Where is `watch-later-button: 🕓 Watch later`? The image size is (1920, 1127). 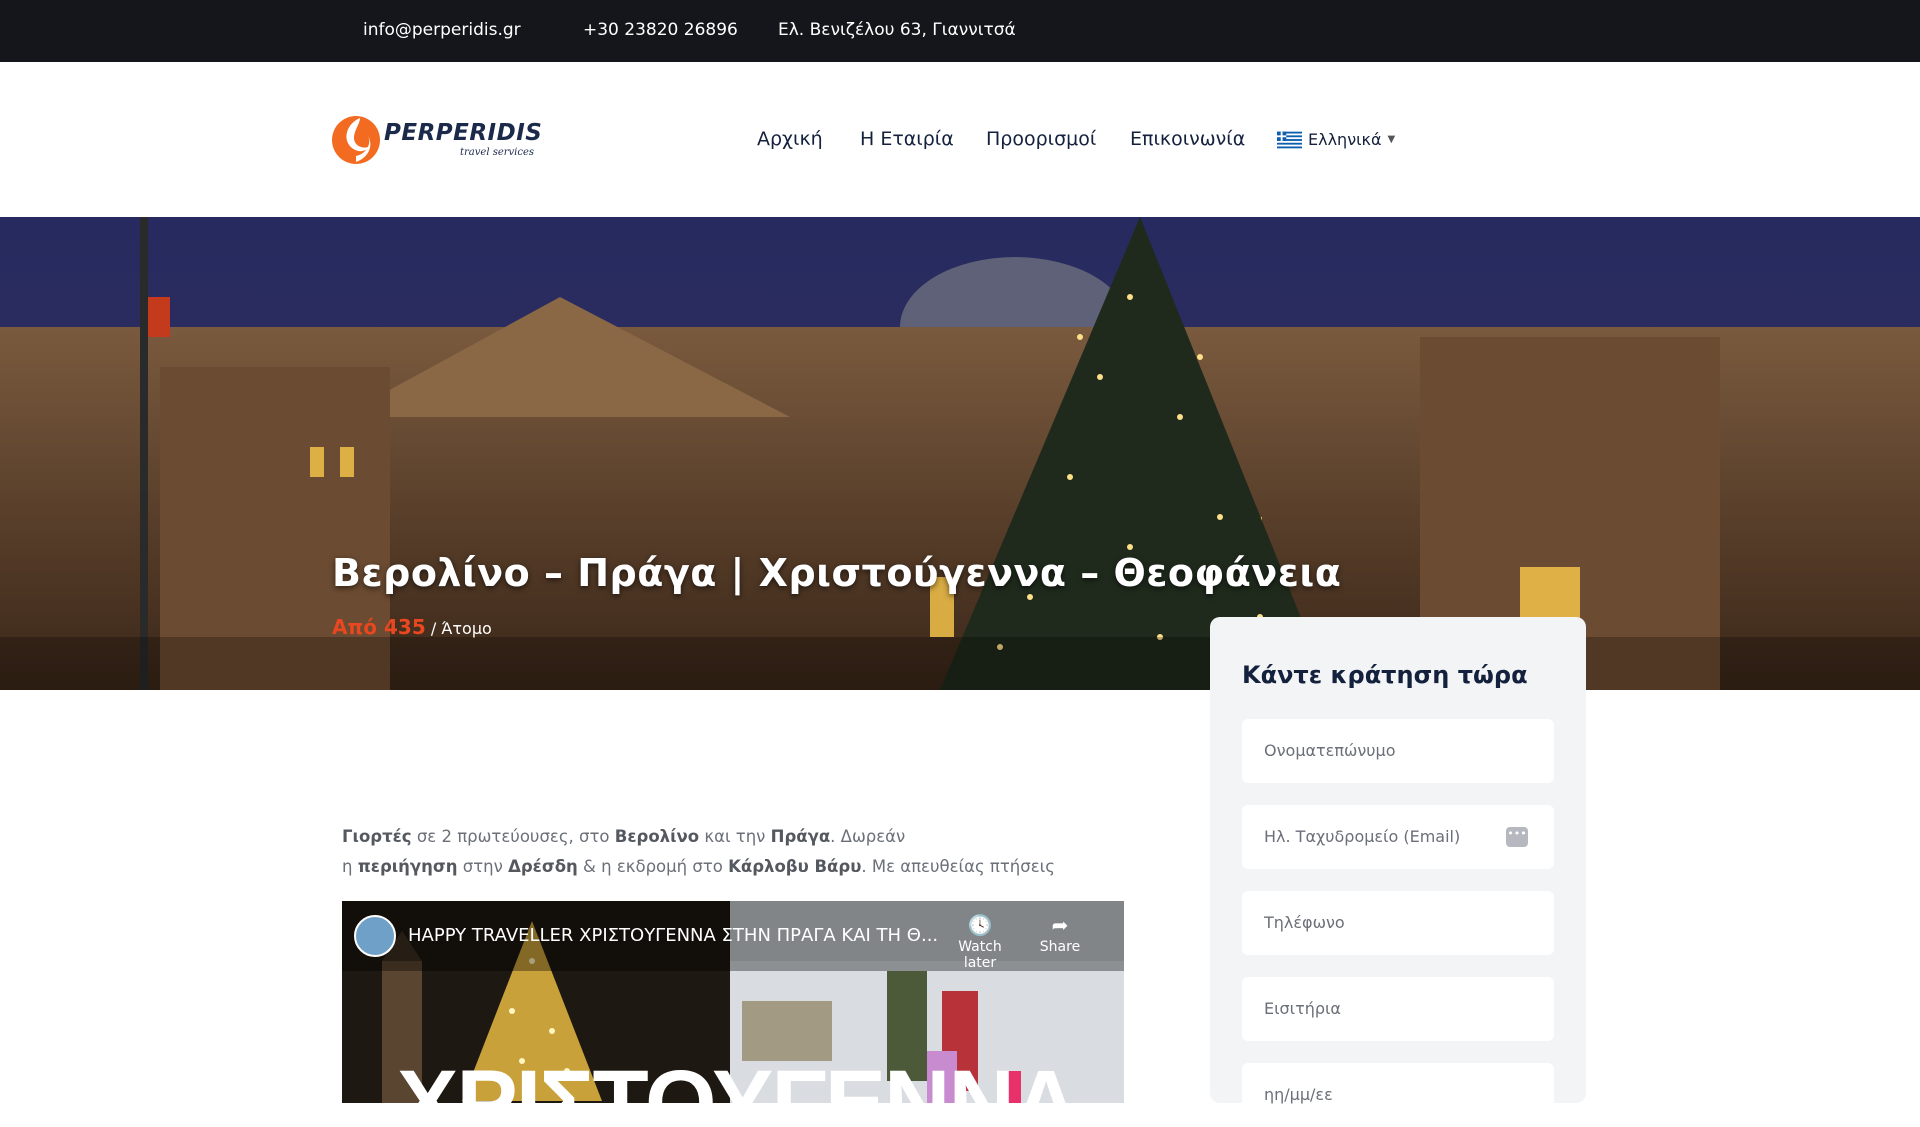 watch-later-button: 🕓 Watch later is located at coordinates (980, 942).